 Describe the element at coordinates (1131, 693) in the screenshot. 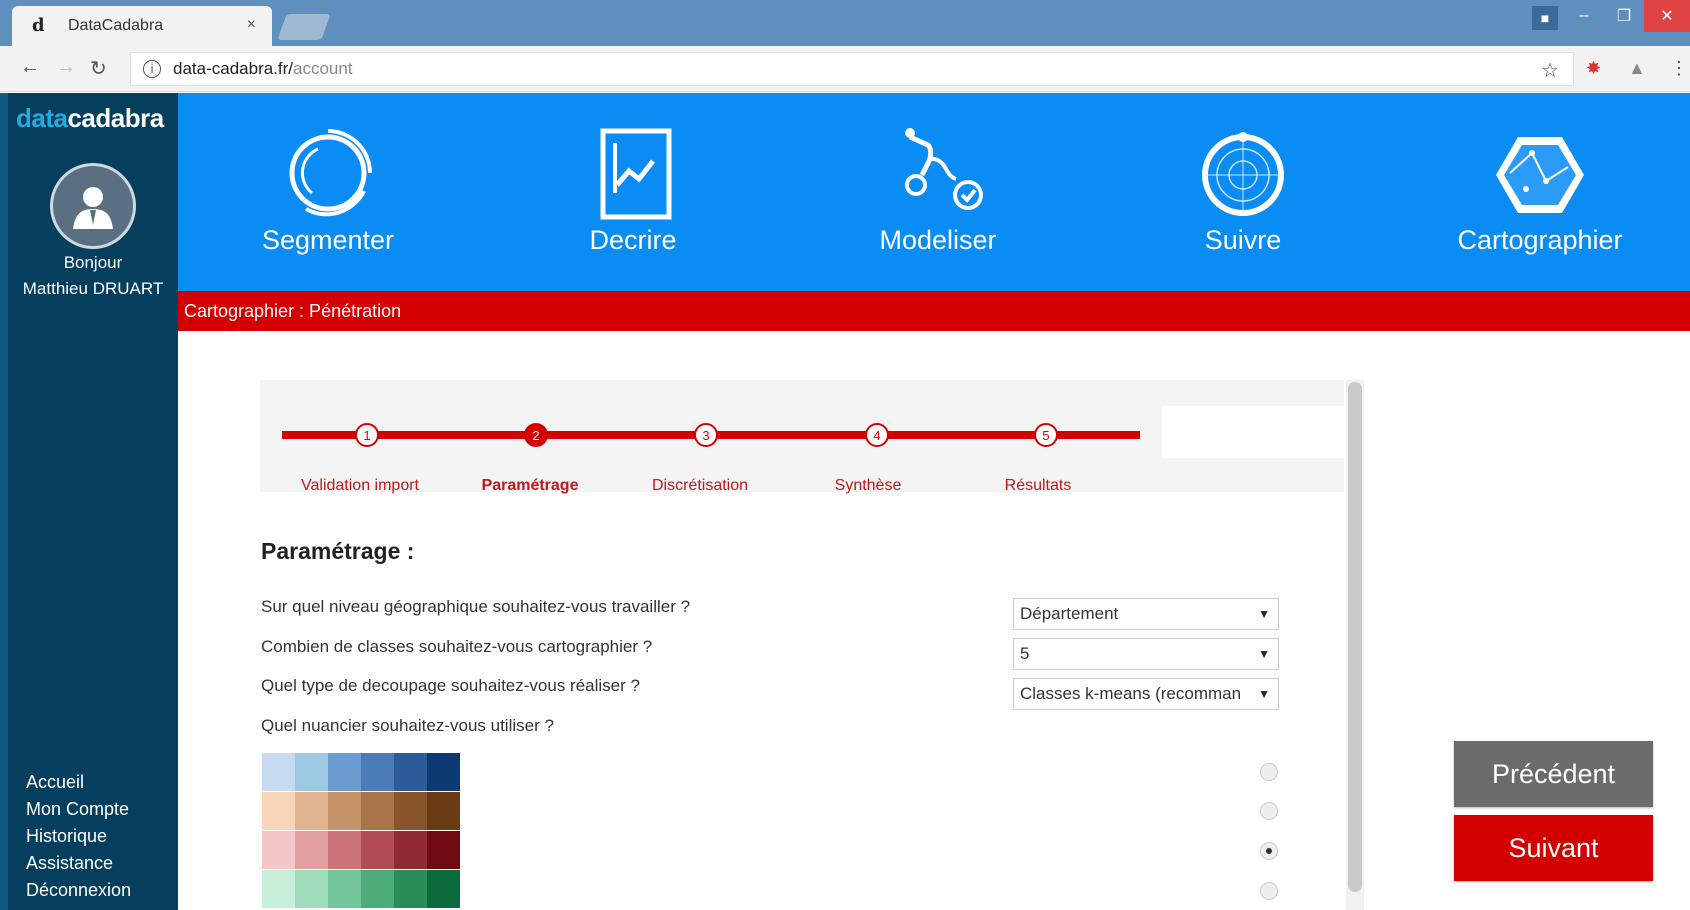

I see `cut-type-value: Classes k-means (recomman` at that location.